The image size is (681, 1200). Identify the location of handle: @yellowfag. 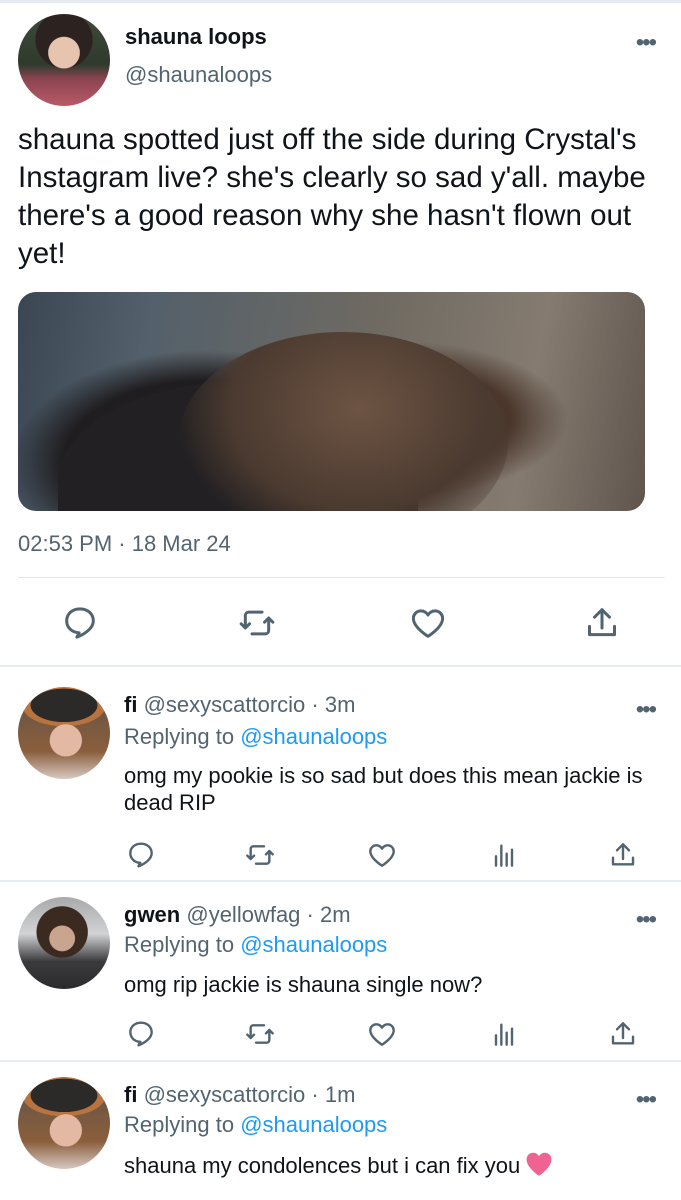
(243, 914).